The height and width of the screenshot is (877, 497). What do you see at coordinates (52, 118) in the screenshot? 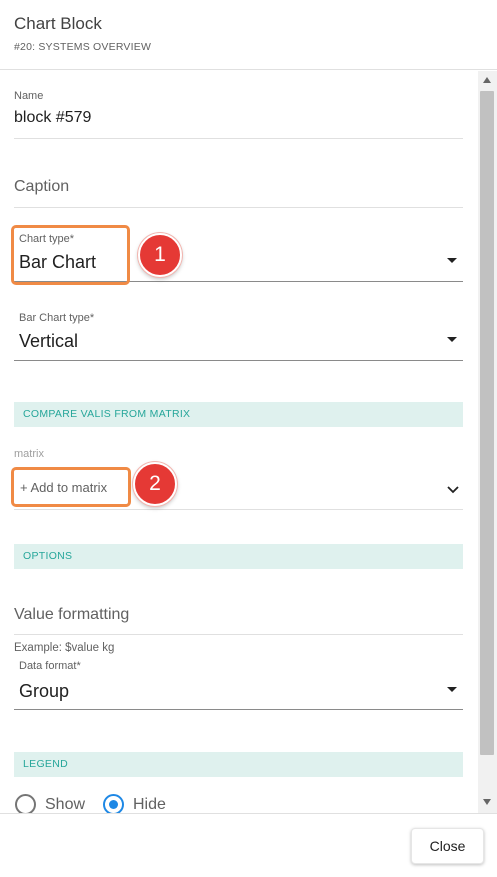
I see `name-input: block #579` at bounding box center [52, 118].